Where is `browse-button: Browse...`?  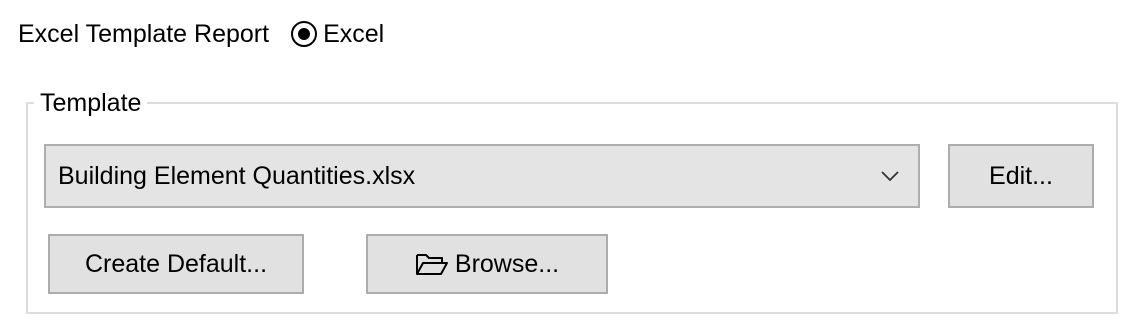
browse-button: Browse... is located at coordinates (487, 264).